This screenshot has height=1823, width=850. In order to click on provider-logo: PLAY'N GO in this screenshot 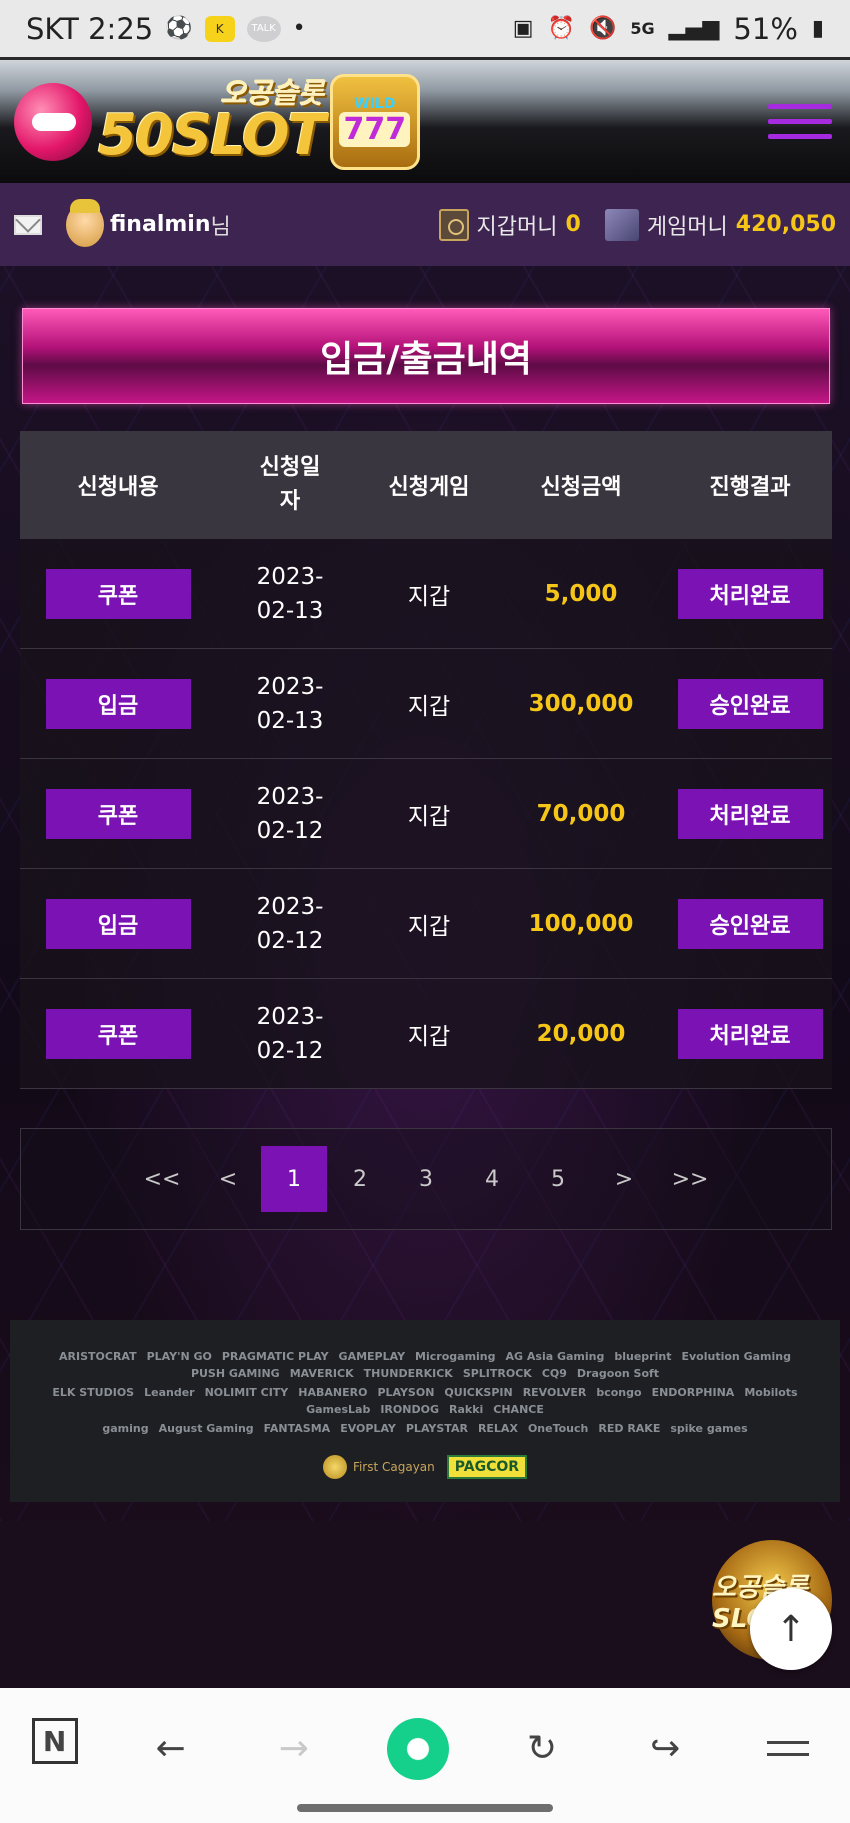, I will do `click(179, 1356)`.